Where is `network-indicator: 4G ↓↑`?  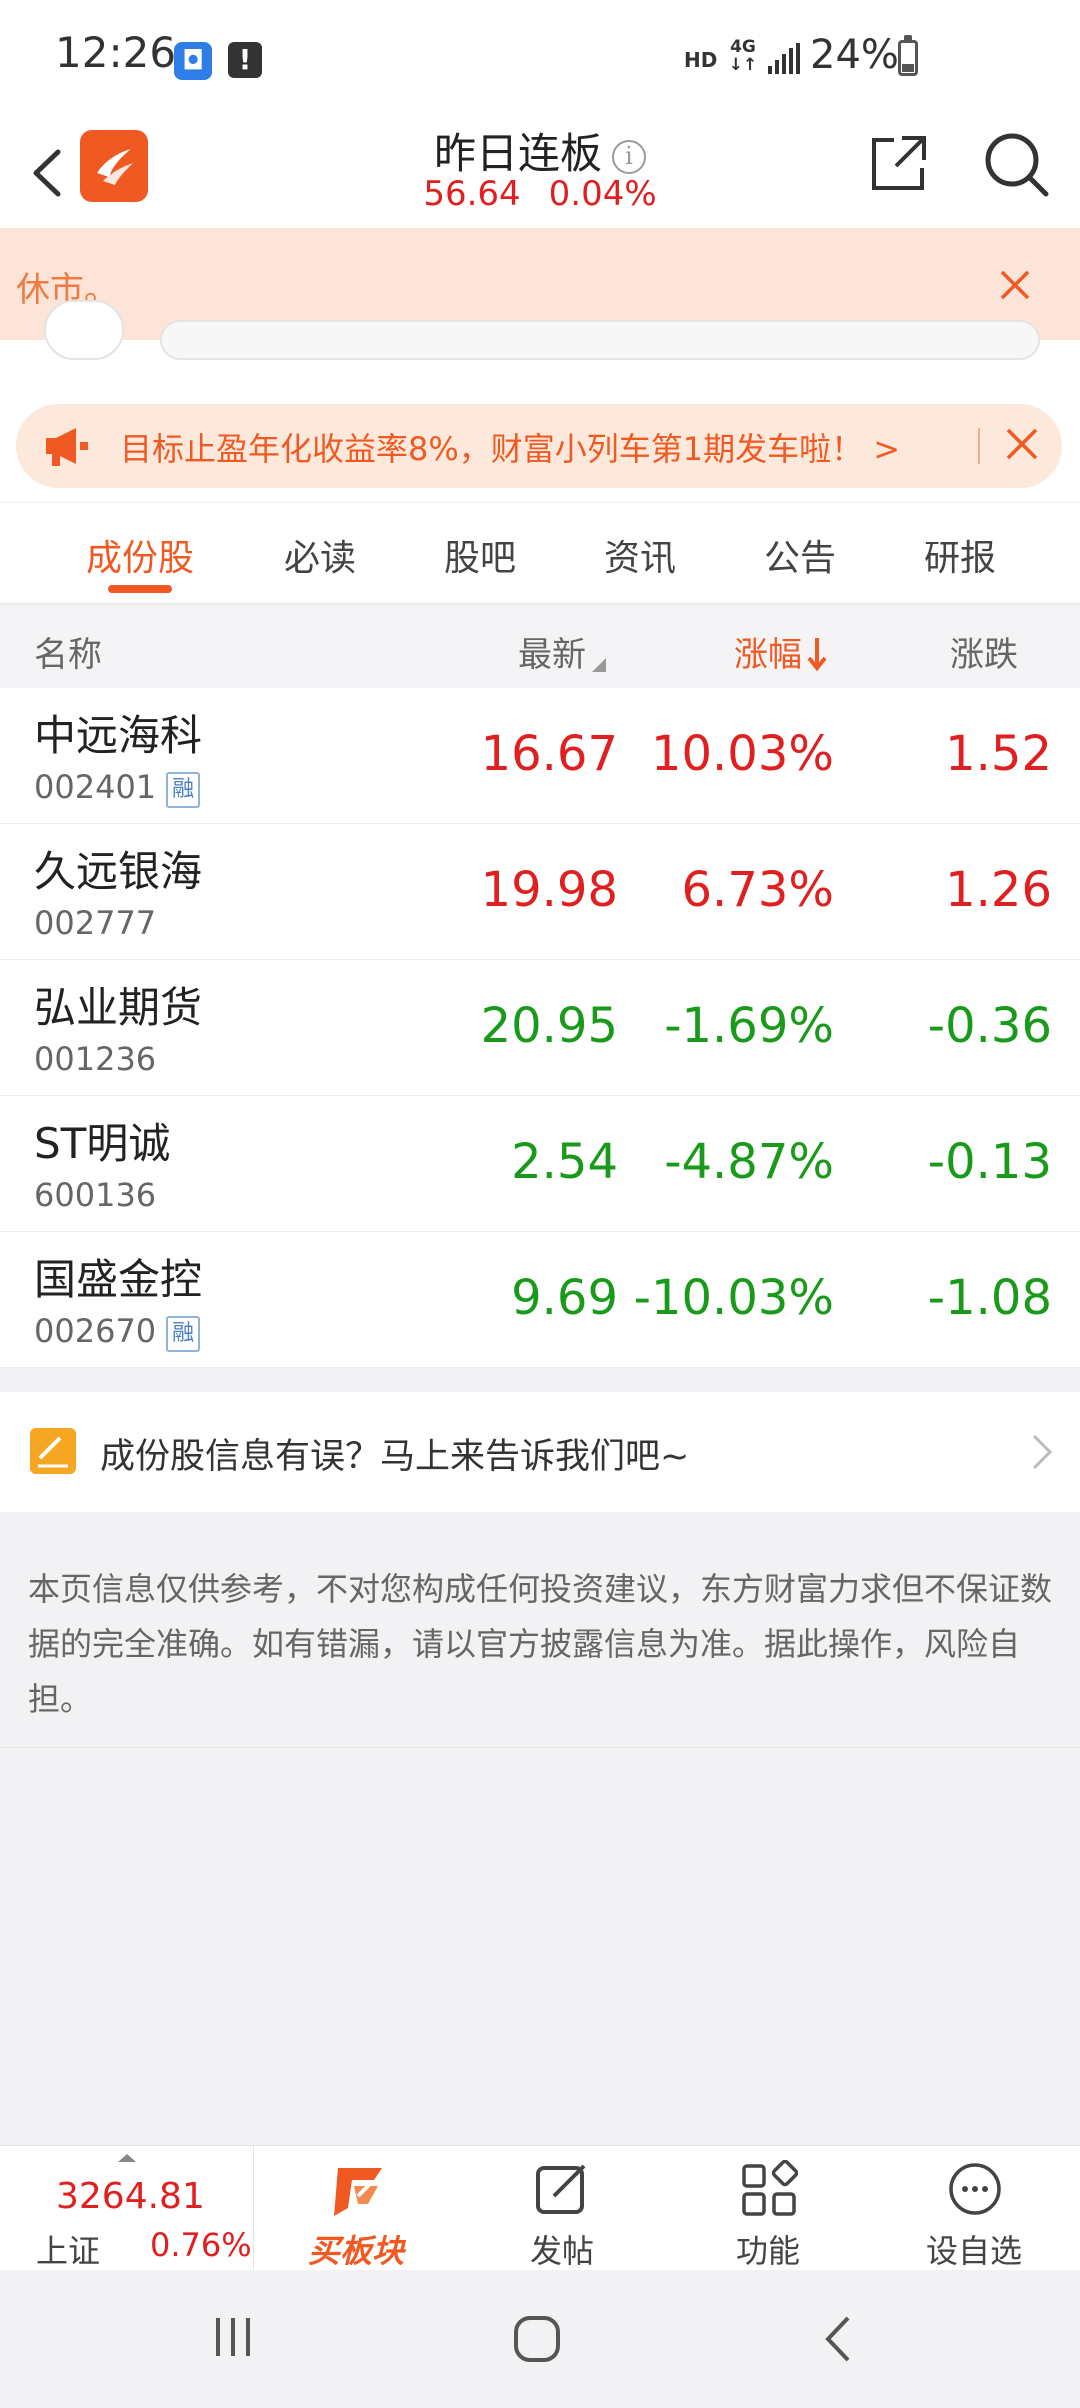 network-indicator: 4G ↓↑ is located at coordinates (743, 56).